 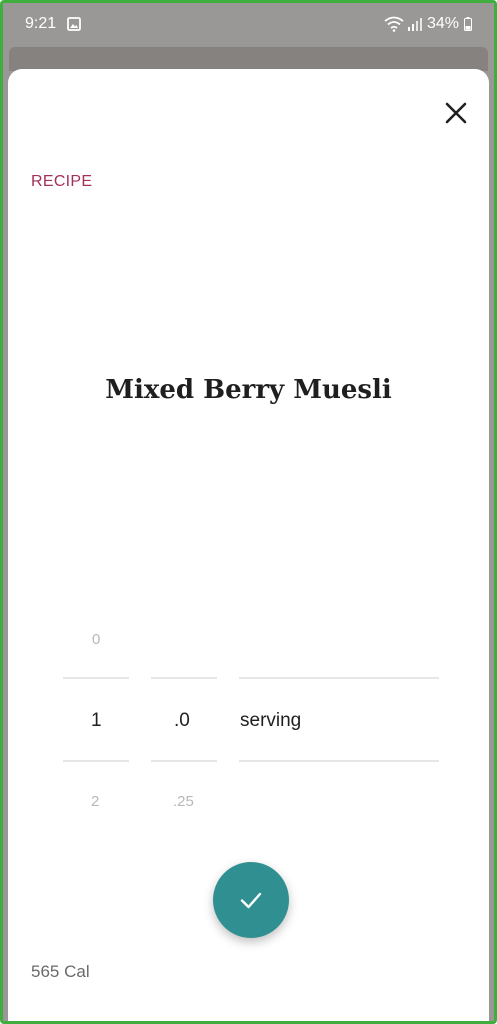 I want to click on fraction-option-below: .25, so click(x=183, y=801).